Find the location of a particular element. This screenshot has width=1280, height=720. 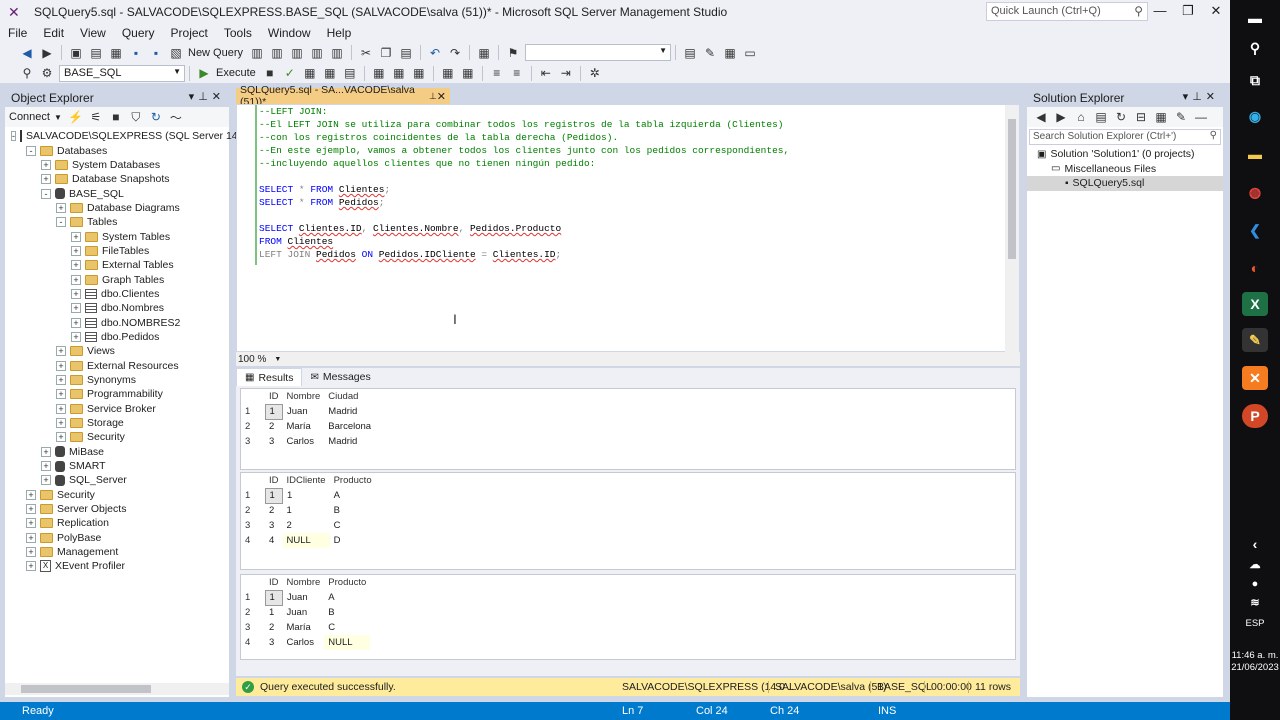

menu-tools: Tools is located at coordinates (238, 33).